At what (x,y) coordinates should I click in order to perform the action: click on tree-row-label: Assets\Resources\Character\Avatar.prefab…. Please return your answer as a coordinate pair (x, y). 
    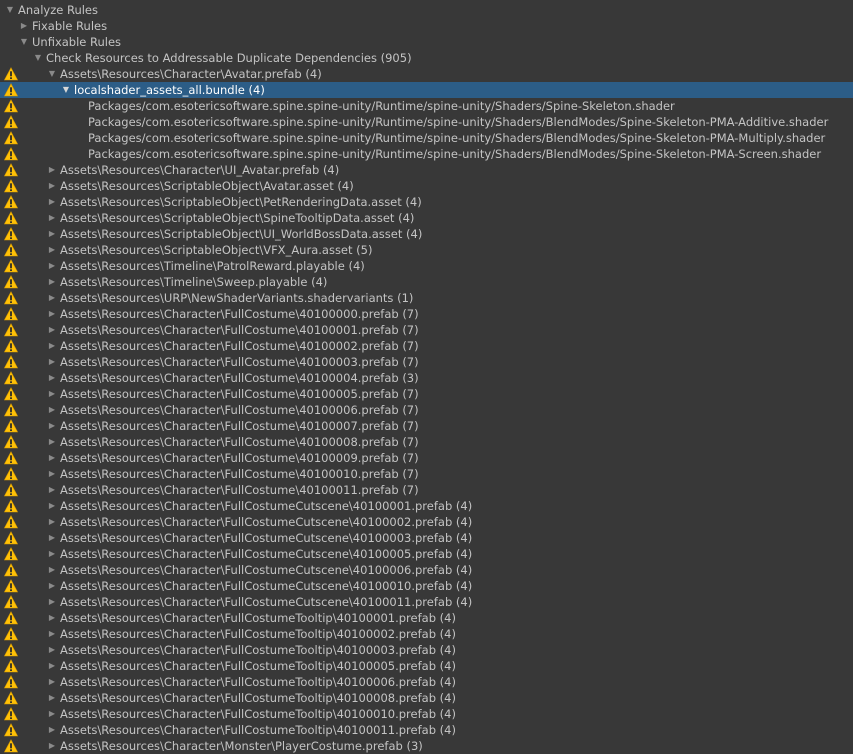
    Looking at the image, I should click on (191, 74).